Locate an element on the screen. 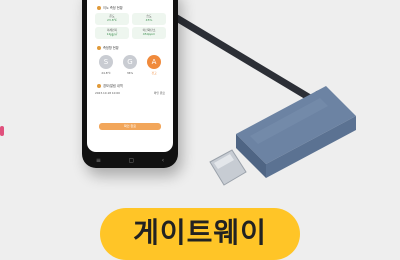  status-caption: 경고 is located at coordinates (154, 73).